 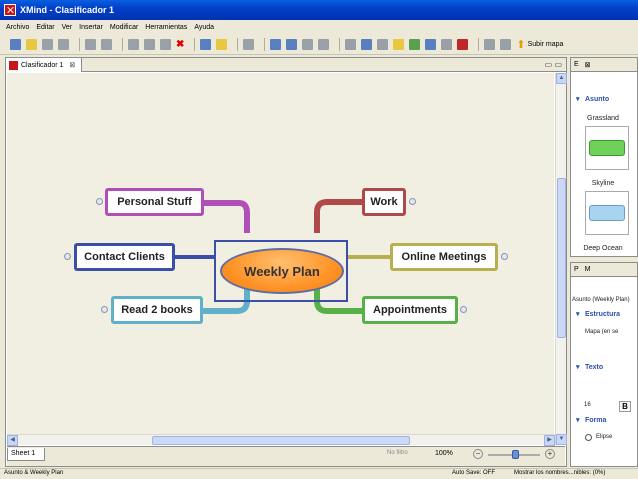 I want to click on window-title-bar: XMind - Clasificador 1, so click(x=319, y=10).